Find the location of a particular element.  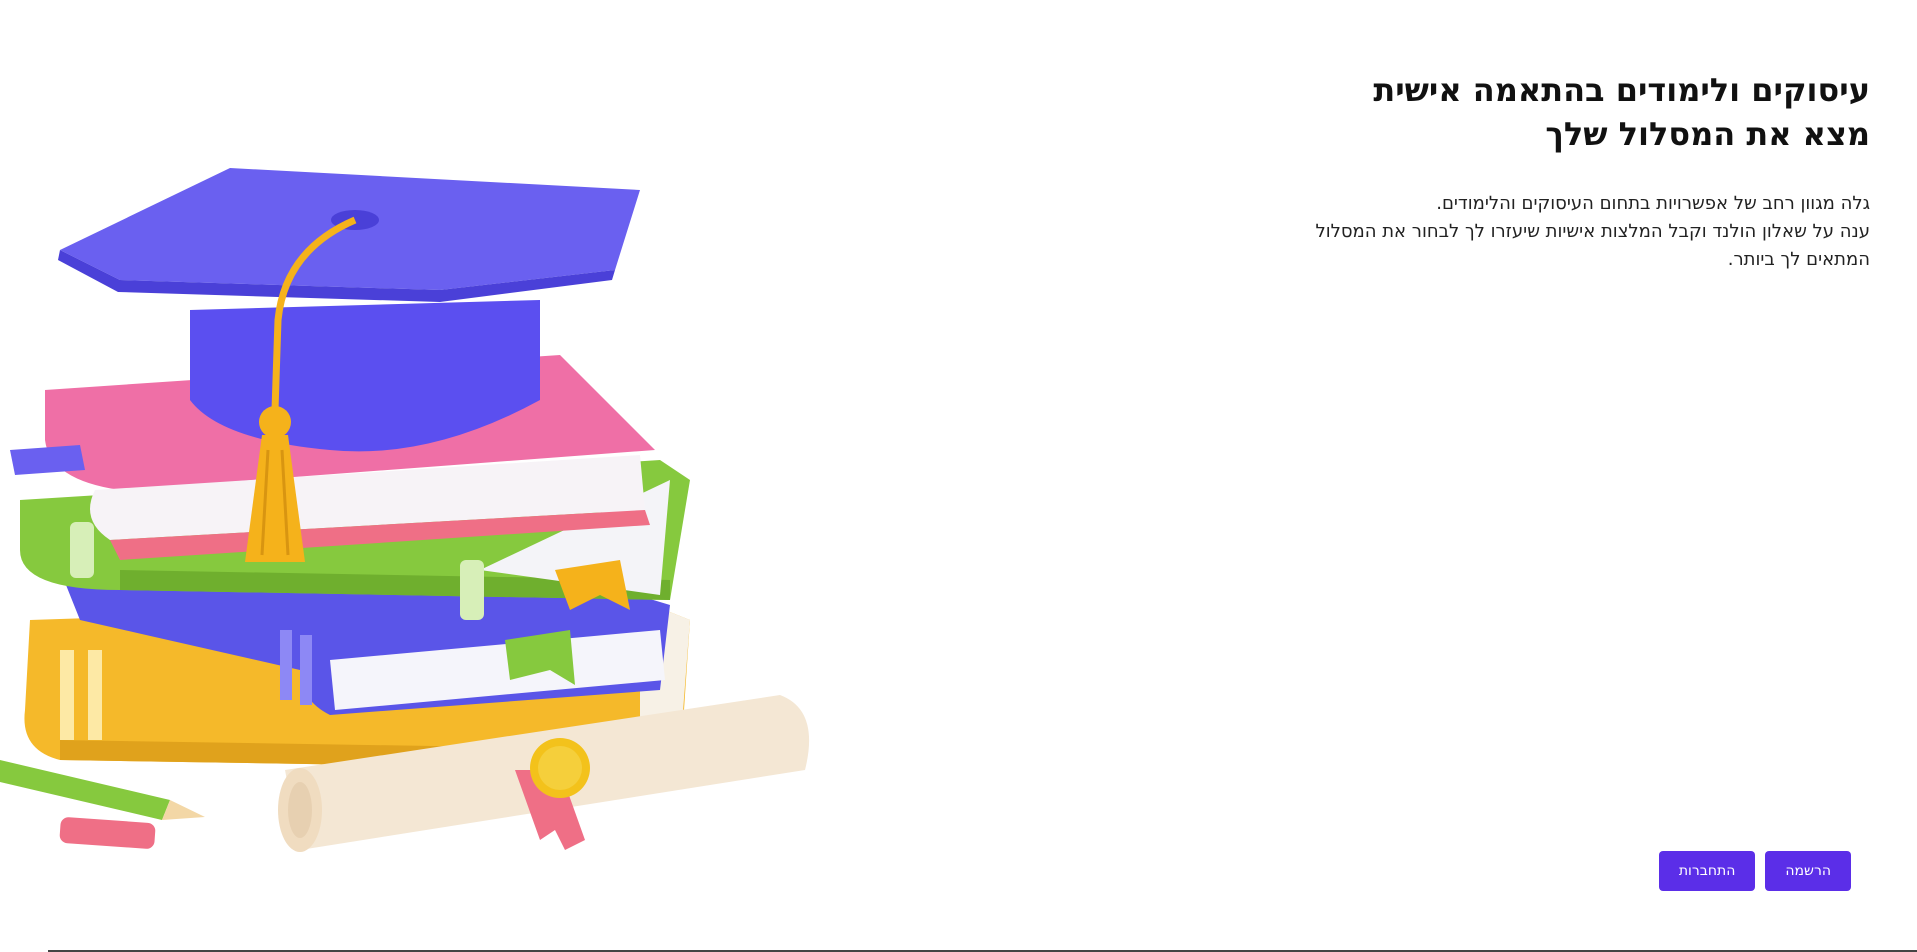

auth-actions: הרשמה התחברות is located at coordinates (1754, 871).